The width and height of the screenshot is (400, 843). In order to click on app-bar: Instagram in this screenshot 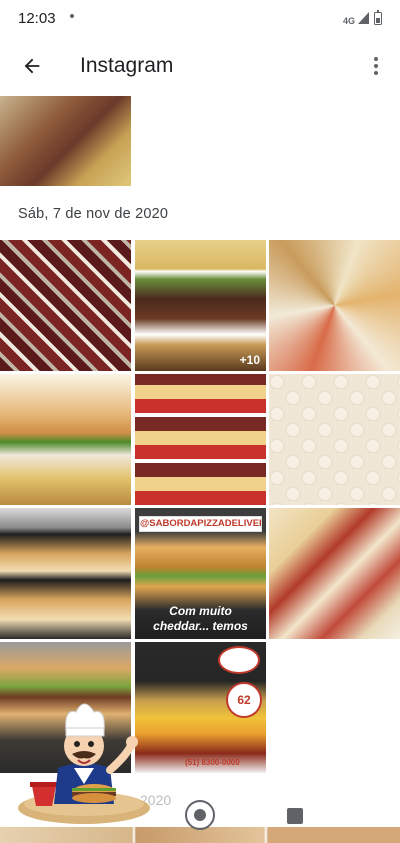, I will do `click(200, 66)`.